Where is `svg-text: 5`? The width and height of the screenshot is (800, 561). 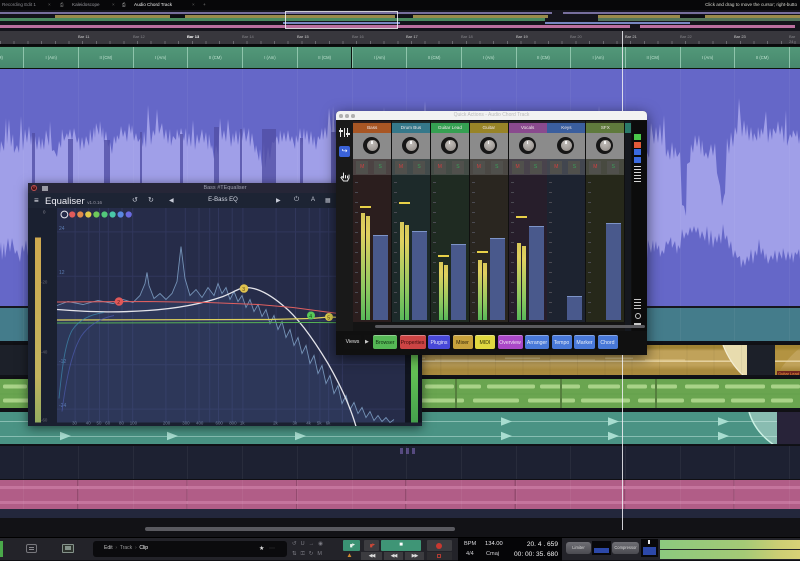
svg-text: 5 is located at coordinates (328, 318).